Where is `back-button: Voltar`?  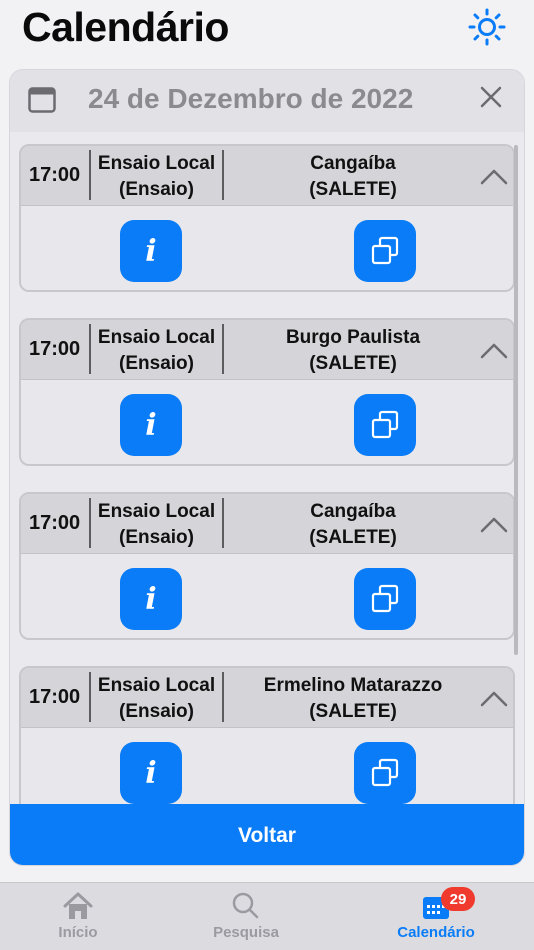 back-button: Voltar is located at coordinates (267, 834).